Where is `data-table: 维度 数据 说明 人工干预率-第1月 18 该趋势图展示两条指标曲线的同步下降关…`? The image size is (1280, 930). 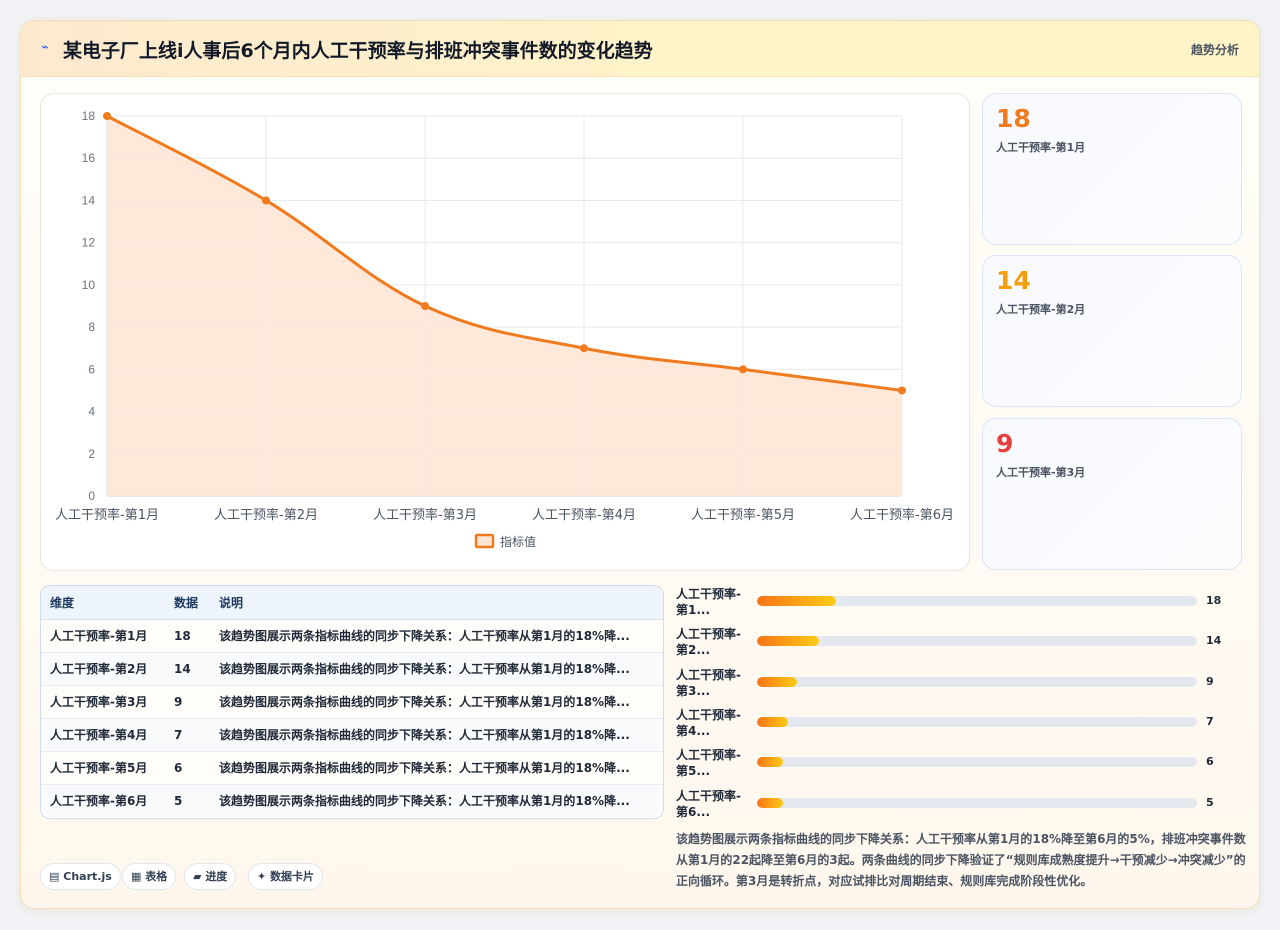
data-table: 维度 数据 说明 人工干预率-第1月 18 该趋势图展示两条指标曲线的同步下降关… is located at coordinates (352, 702).